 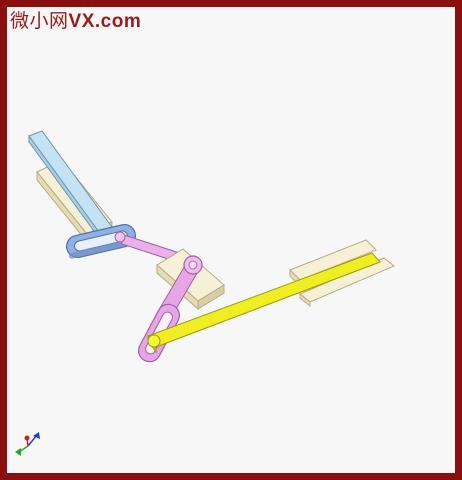 What do you see at coordinates (18, 452) in the screenshot?
I see `axis-x-arrow` at bounding box center [18, 452].